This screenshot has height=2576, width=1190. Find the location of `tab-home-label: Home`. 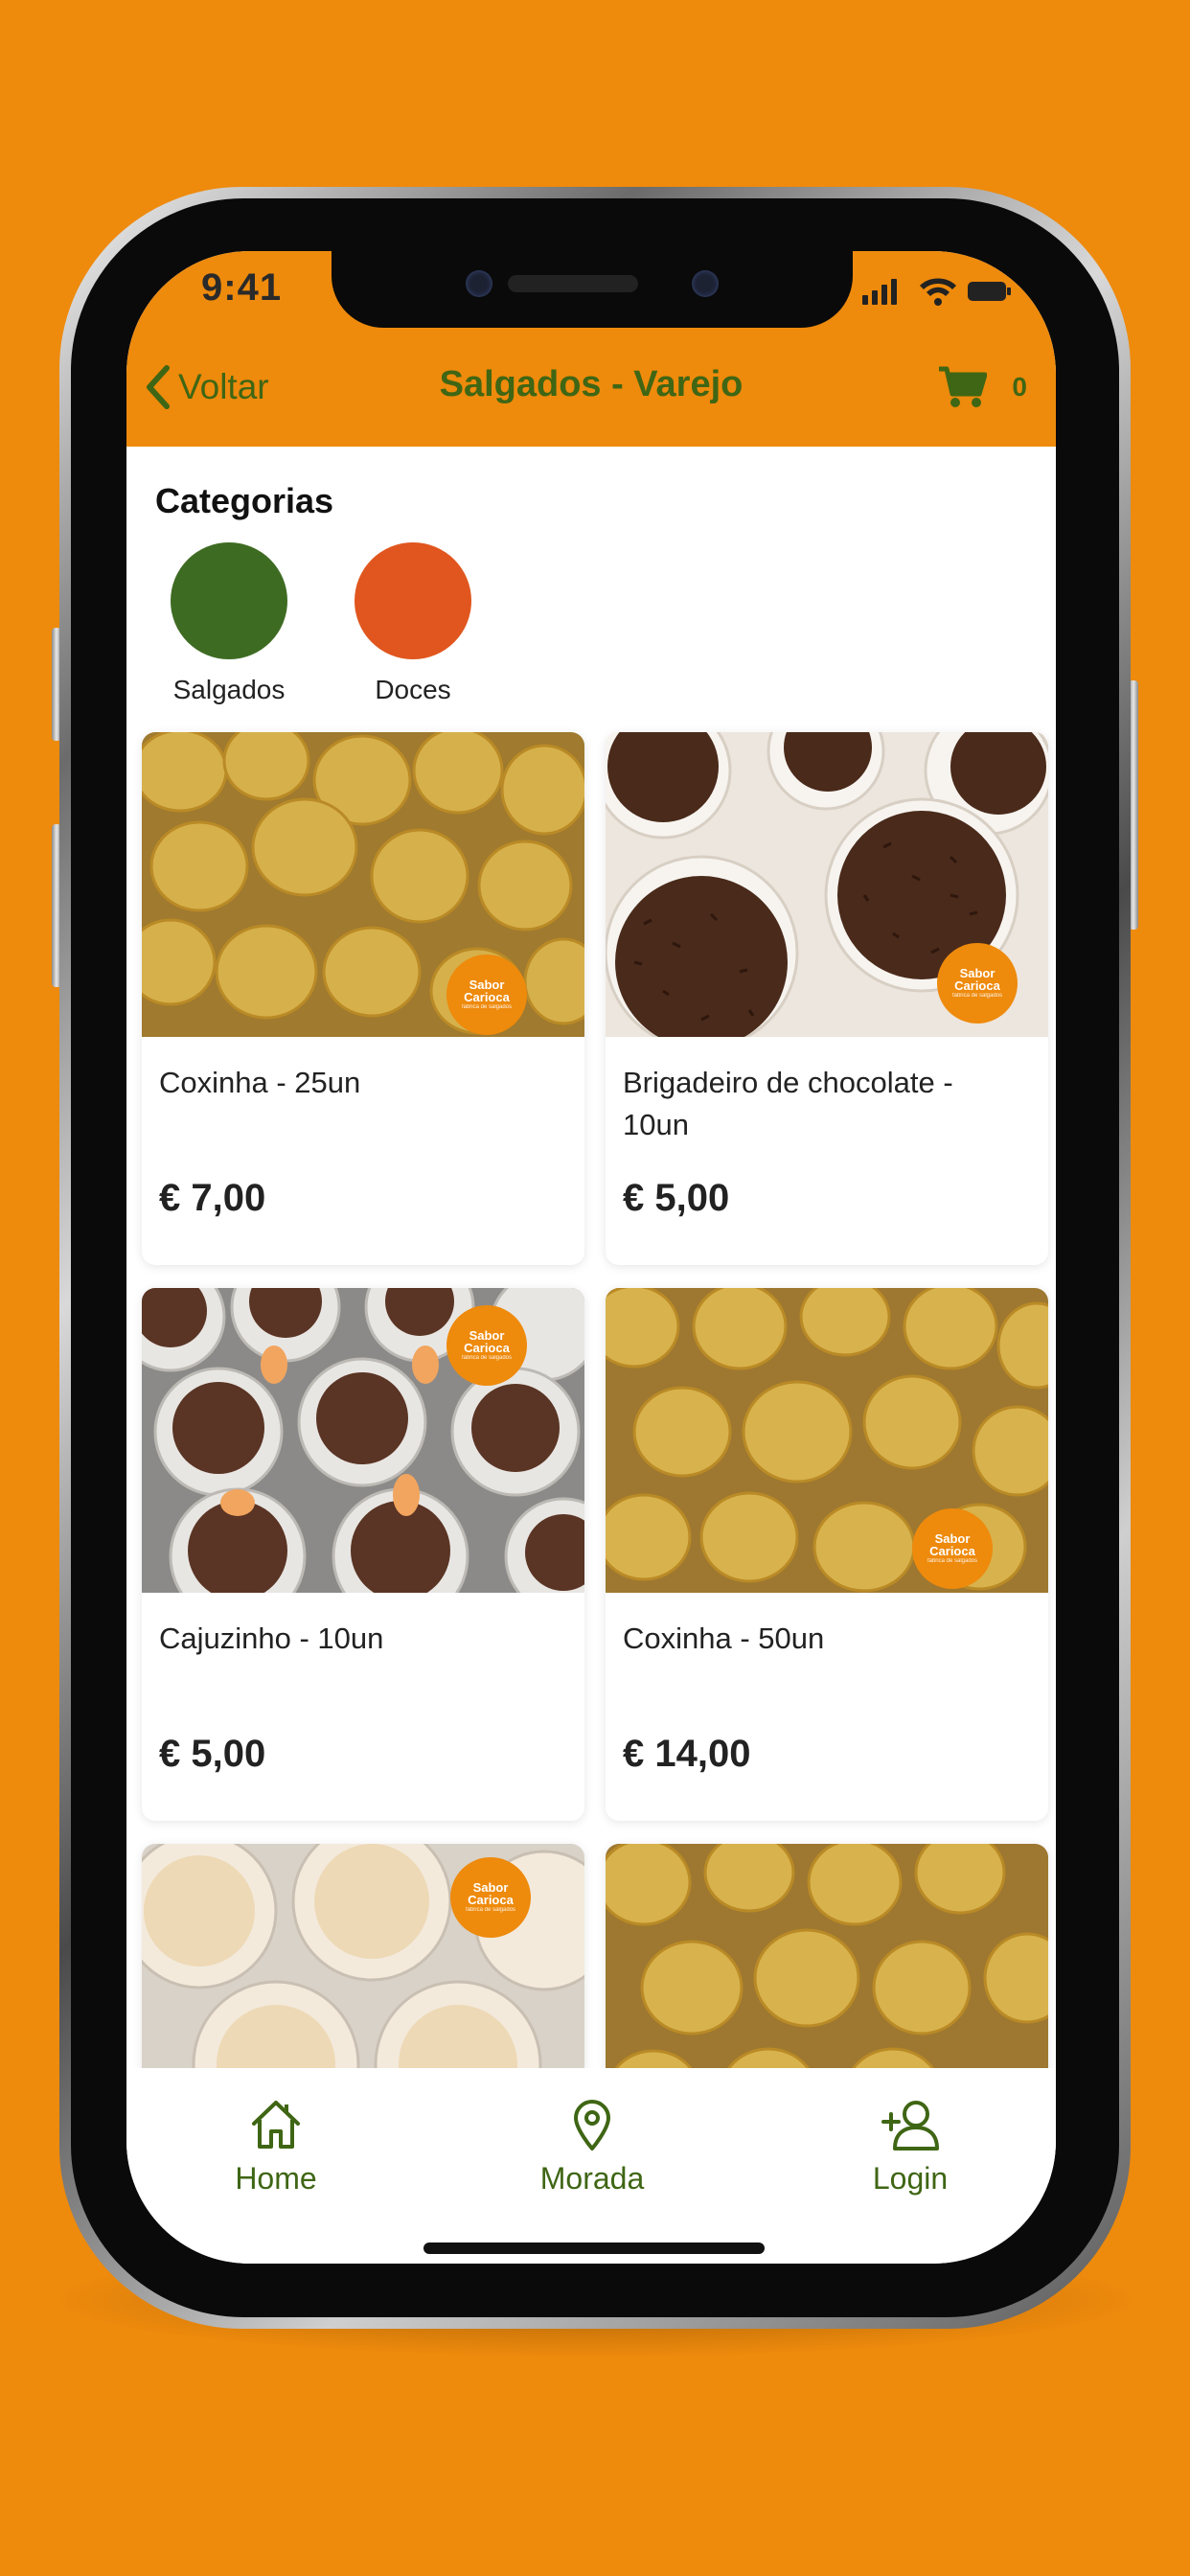

tab-home-label: Home is located at coordinates (276, 2179).